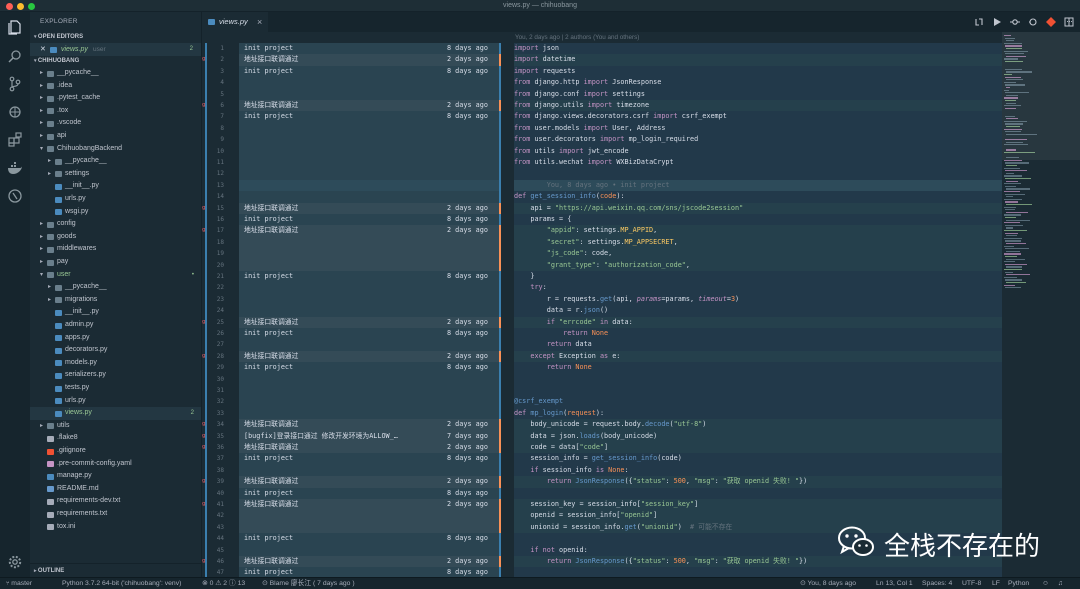 This screenshot has width=1080, height=589. What do you see at coordinates (1033, 22) in the screenshot?
I see `previous-revision-icon` at bounding box center [1033, 22].